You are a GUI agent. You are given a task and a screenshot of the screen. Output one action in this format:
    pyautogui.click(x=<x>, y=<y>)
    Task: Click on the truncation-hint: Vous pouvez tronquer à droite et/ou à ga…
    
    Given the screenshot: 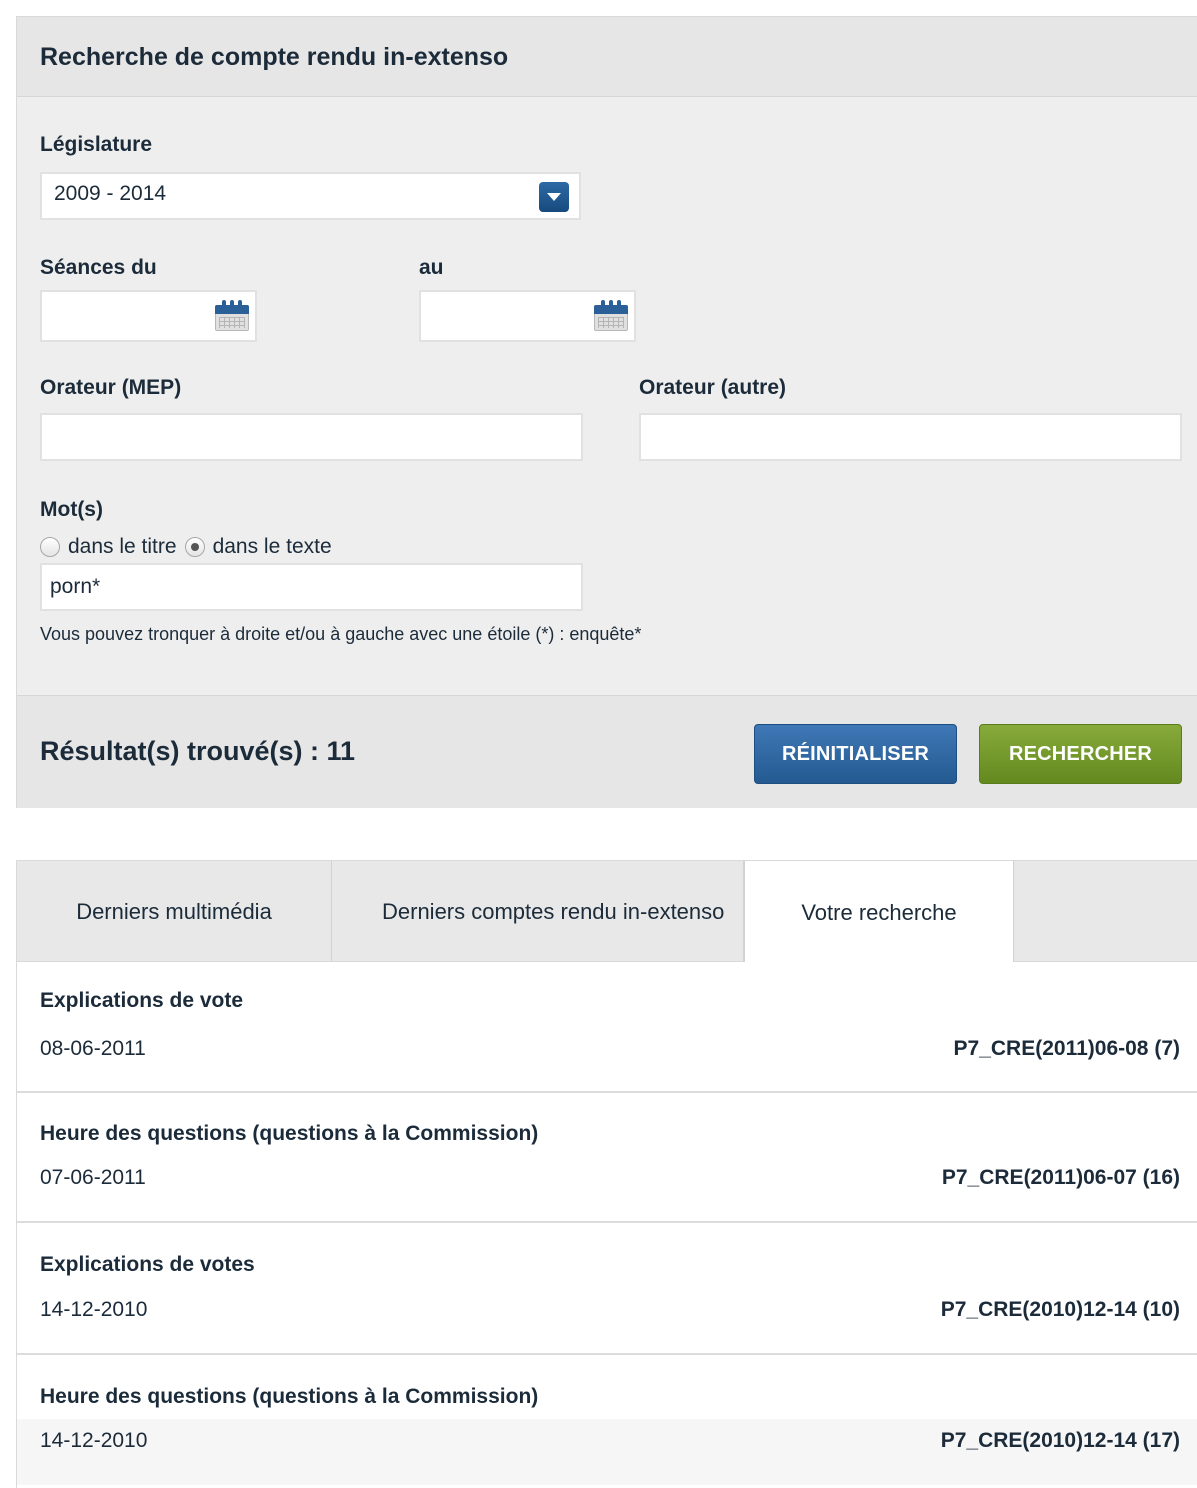 What is the action you would take?
    pyautogui.click(x=341, y=634)
    